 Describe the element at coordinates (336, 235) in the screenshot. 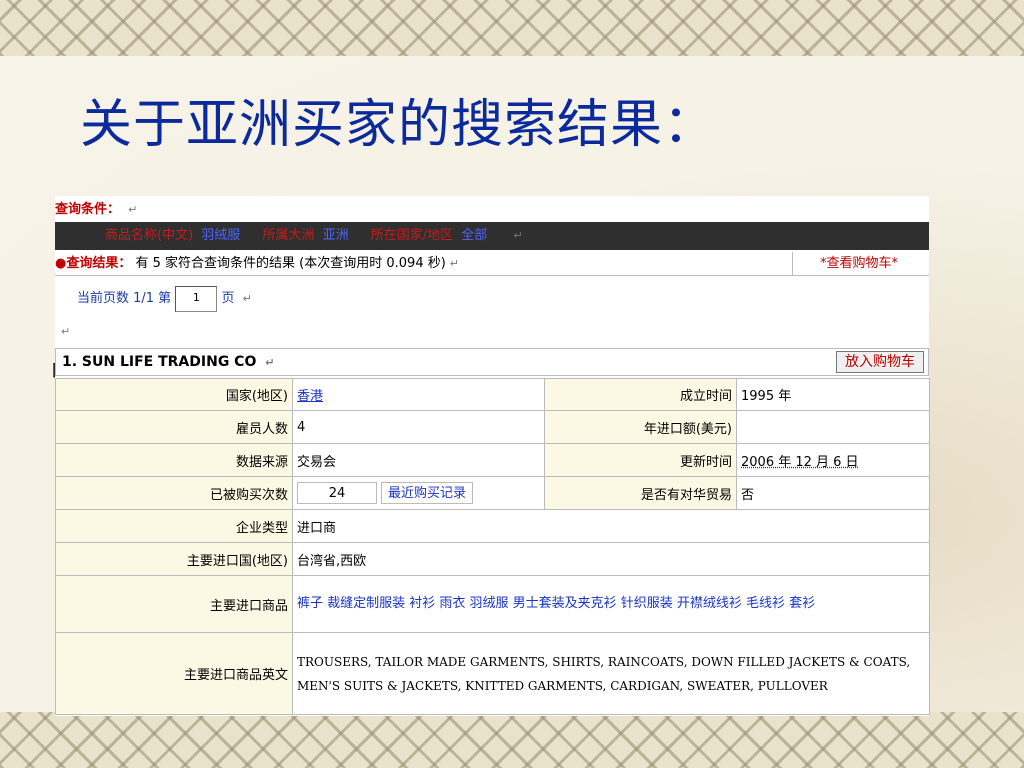

I see `continent-value: 亚洲` at that location.